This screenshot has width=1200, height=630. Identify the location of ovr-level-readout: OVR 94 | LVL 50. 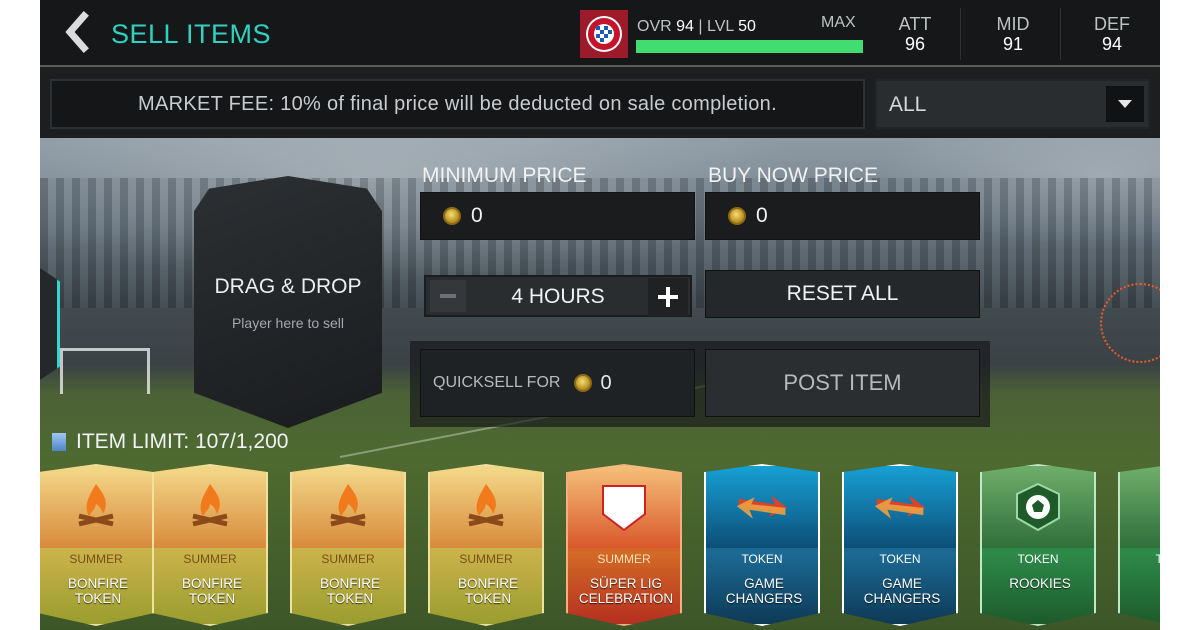
(696, 27).